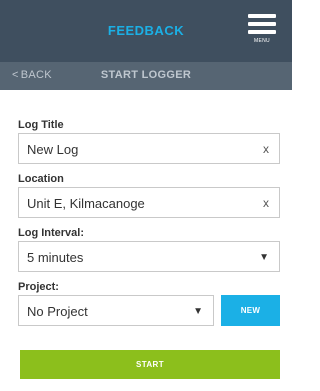  Describe the element at coordinates (149, 256) in the screenshot. I see `log-interval-select: 5 minutes ▼` at that location.